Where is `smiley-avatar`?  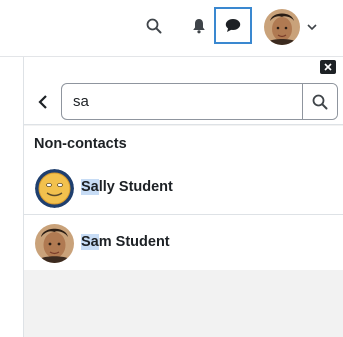
smiley-avatar is located at coordinates (54, 188).